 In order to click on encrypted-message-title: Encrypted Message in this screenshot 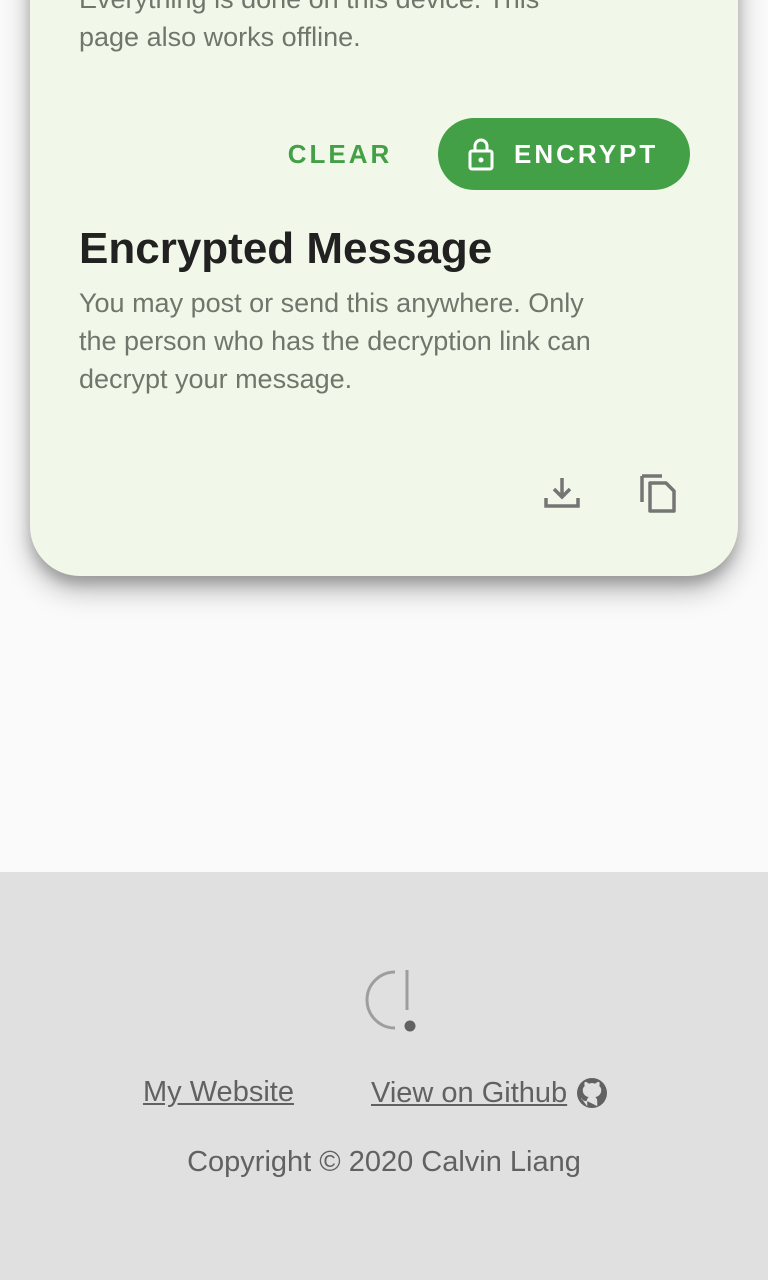, I will do `click(286, 248)`.